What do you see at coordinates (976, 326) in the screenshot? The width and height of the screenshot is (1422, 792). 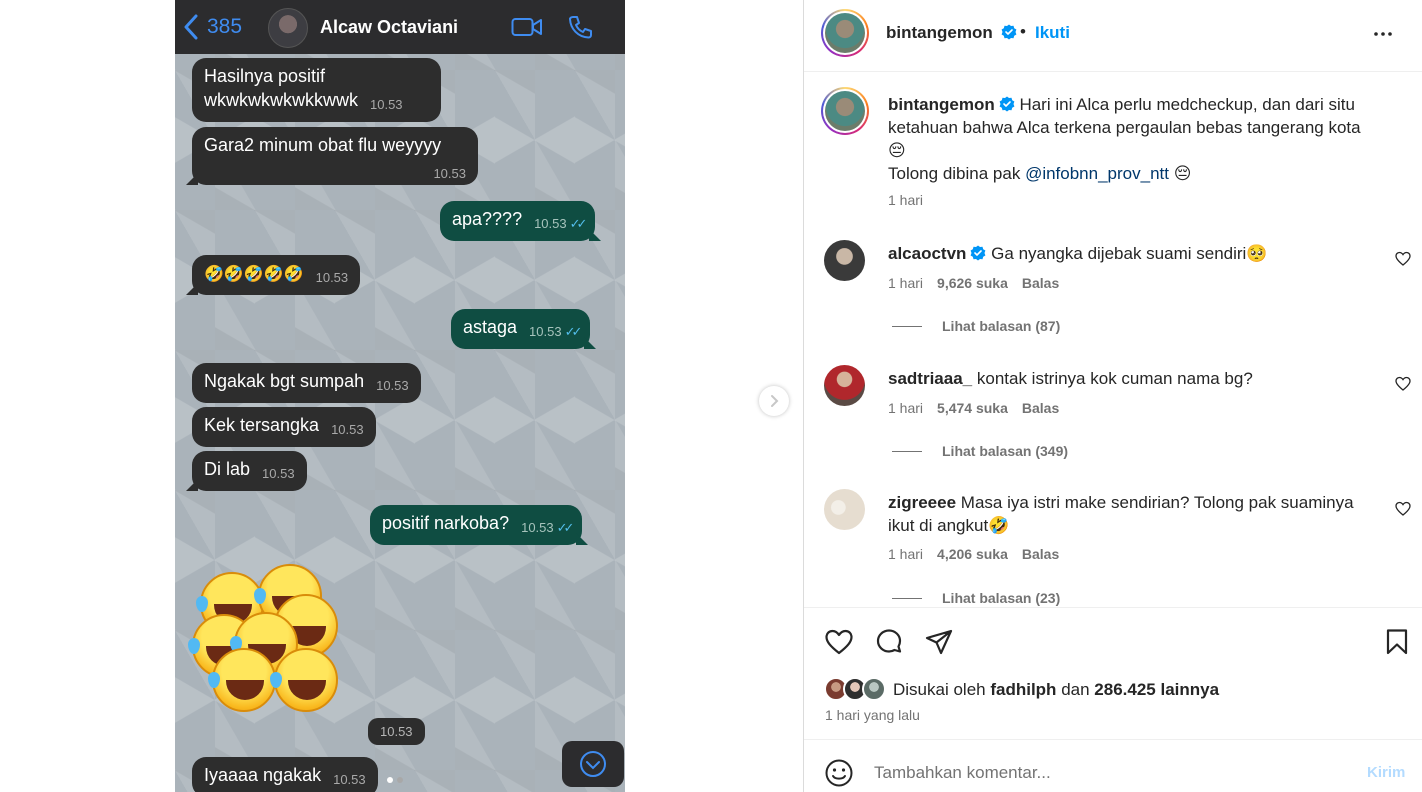 I see `view-replies-button: Lihat balasan (87)` at bounding box center [976, 326].